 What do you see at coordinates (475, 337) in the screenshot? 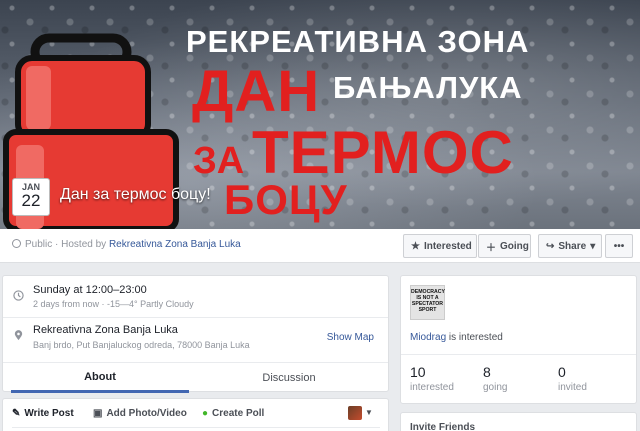
I see `friend-status: is interested` at bounding box center [475, 337].